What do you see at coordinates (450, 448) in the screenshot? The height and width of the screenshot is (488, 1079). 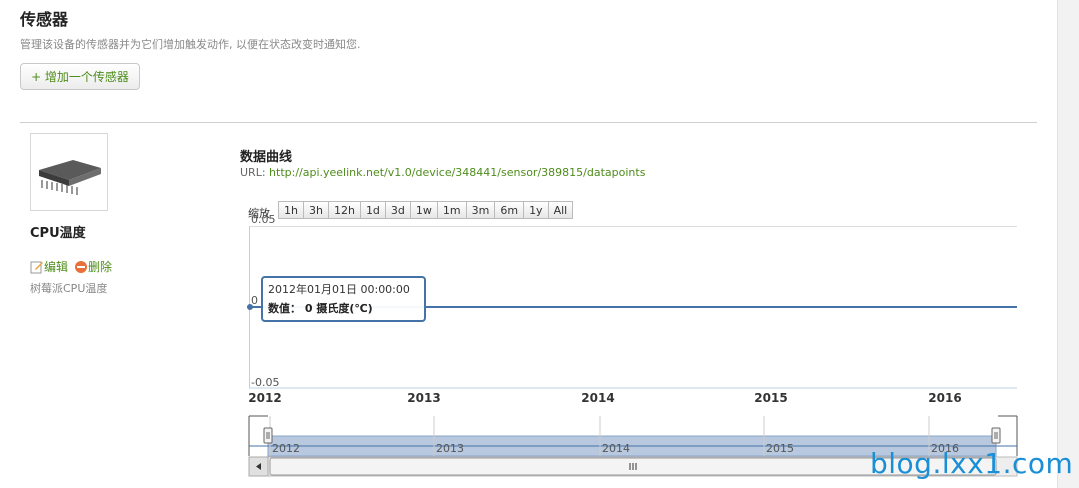 I see `navigator-tick-label: 2013` at bounding box center [450, 448].